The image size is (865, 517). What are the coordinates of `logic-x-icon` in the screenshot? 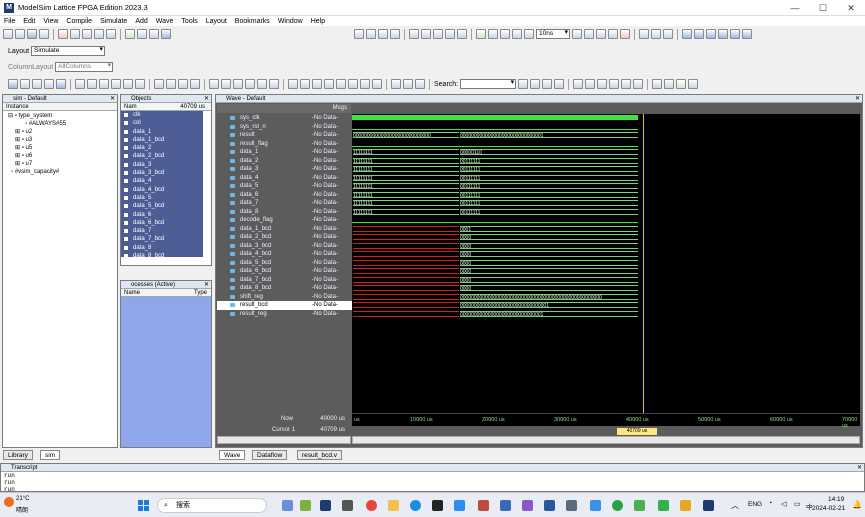 It's located at (116, 84).